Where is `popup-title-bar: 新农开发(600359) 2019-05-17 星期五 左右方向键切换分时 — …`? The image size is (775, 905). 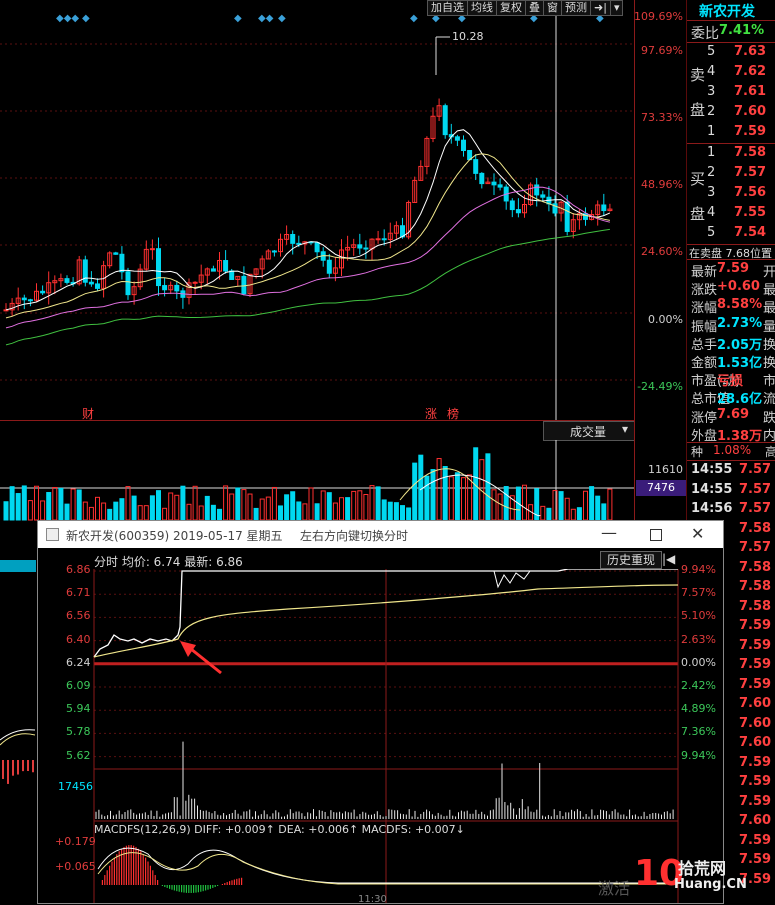 popup-title-bar: 新农开发(600359) 2019-05-17 星期五 左右方向键切换分时 — … is located at coordinates (380, 534).